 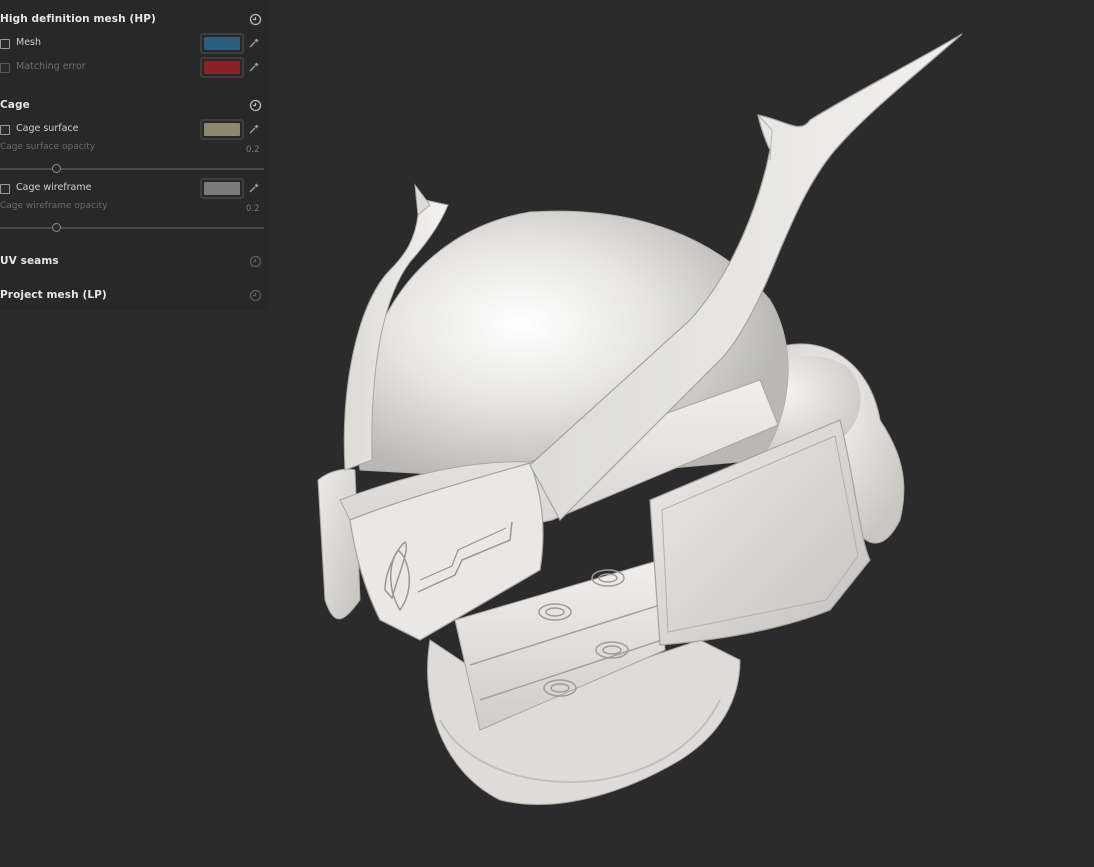 I want to click on matching-error-color-swatch, so click(x=222, y=67).